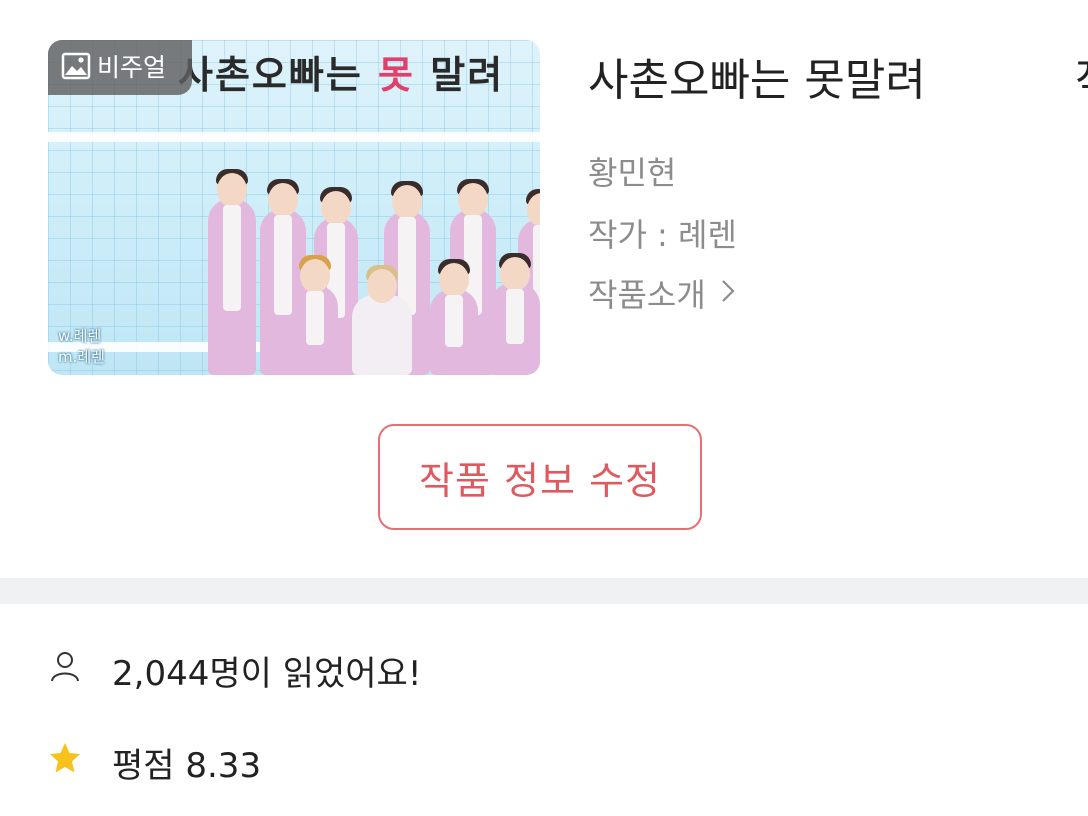 The image size is (1088, 816). Describe the element at coordinates (65, 762) in the screenshot. I see `star-icon` at that location.